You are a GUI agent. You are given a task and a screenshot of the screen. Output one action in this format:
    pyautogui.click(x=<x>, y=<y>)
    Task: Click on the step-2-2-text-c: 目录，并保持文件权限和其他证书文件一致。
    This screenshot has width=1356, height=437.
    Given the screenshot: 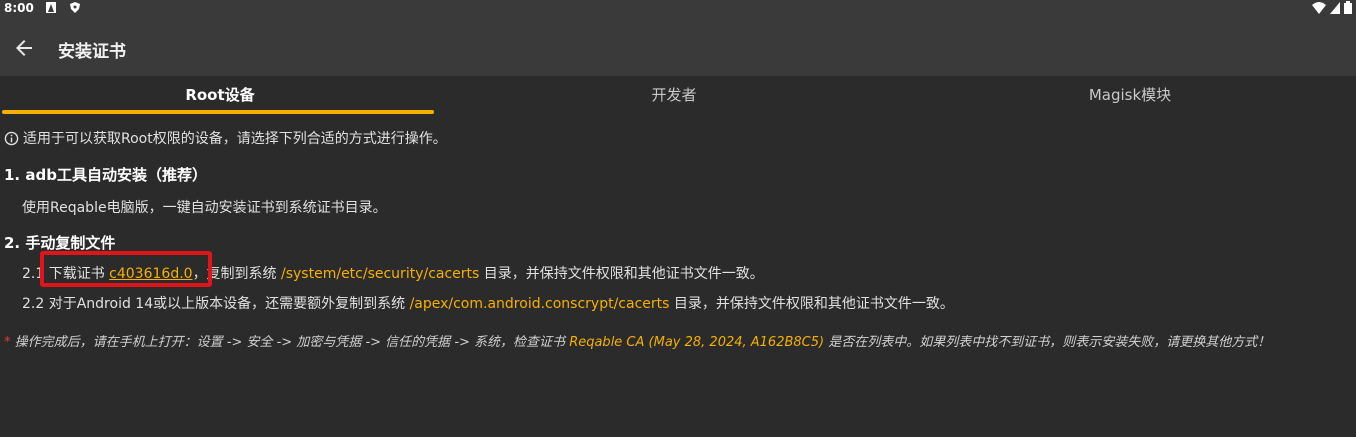 What is the action you would take?
    pyautogui.click(x=813, y=304)
    